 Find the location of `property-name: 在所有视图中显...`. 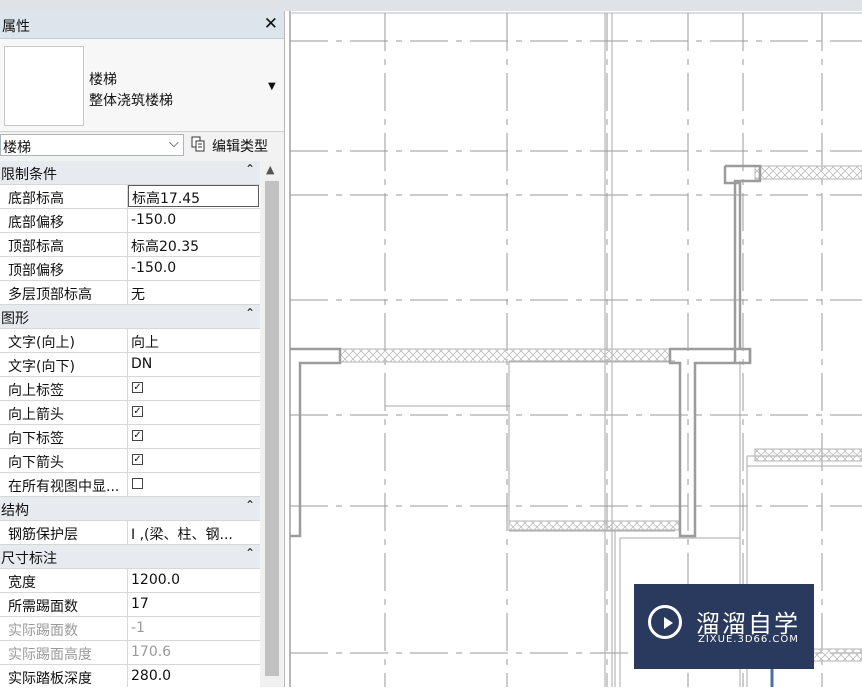

property-name: 在所有视图中显... is located at coordinates (64, 487).